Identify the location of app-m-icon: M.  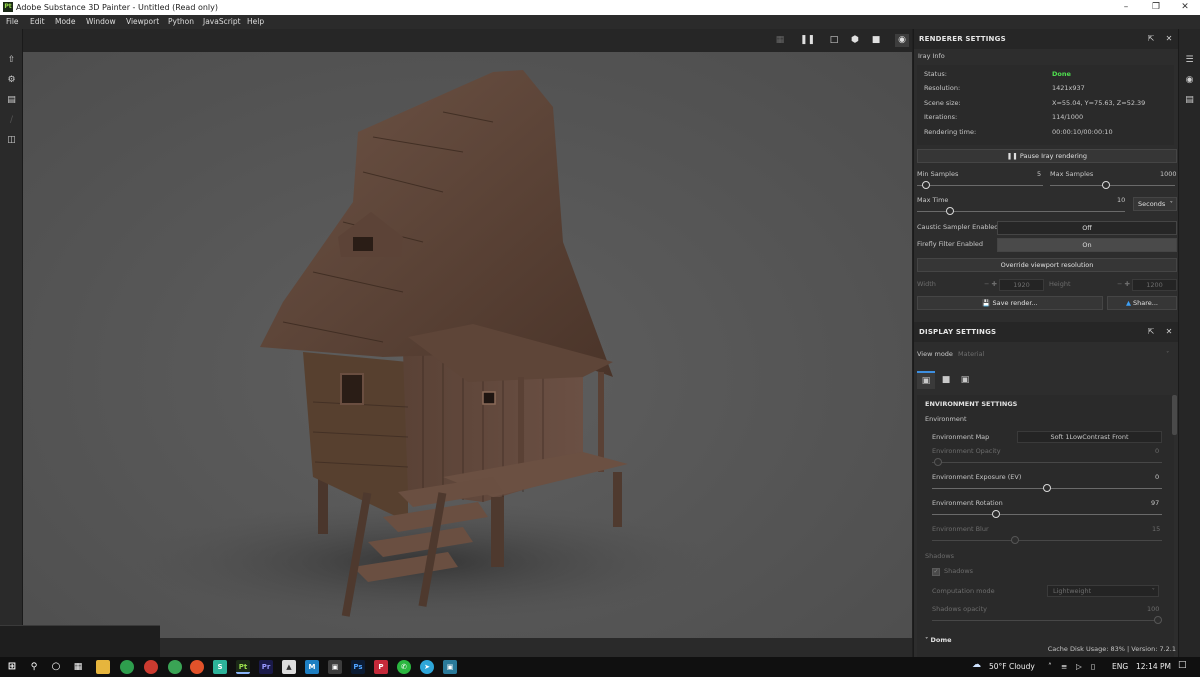
(312, 667).